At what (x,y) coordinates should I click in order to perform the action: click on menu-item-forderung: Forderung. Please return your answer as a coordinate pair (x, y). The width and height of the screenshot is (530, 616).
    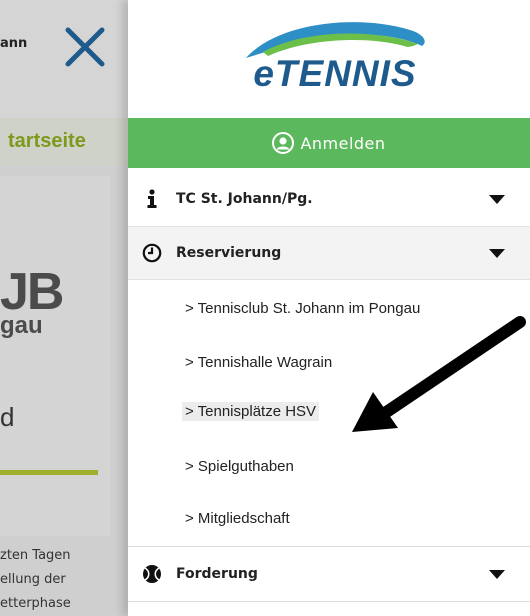
    Looking at the image, I should click on (329, 574).